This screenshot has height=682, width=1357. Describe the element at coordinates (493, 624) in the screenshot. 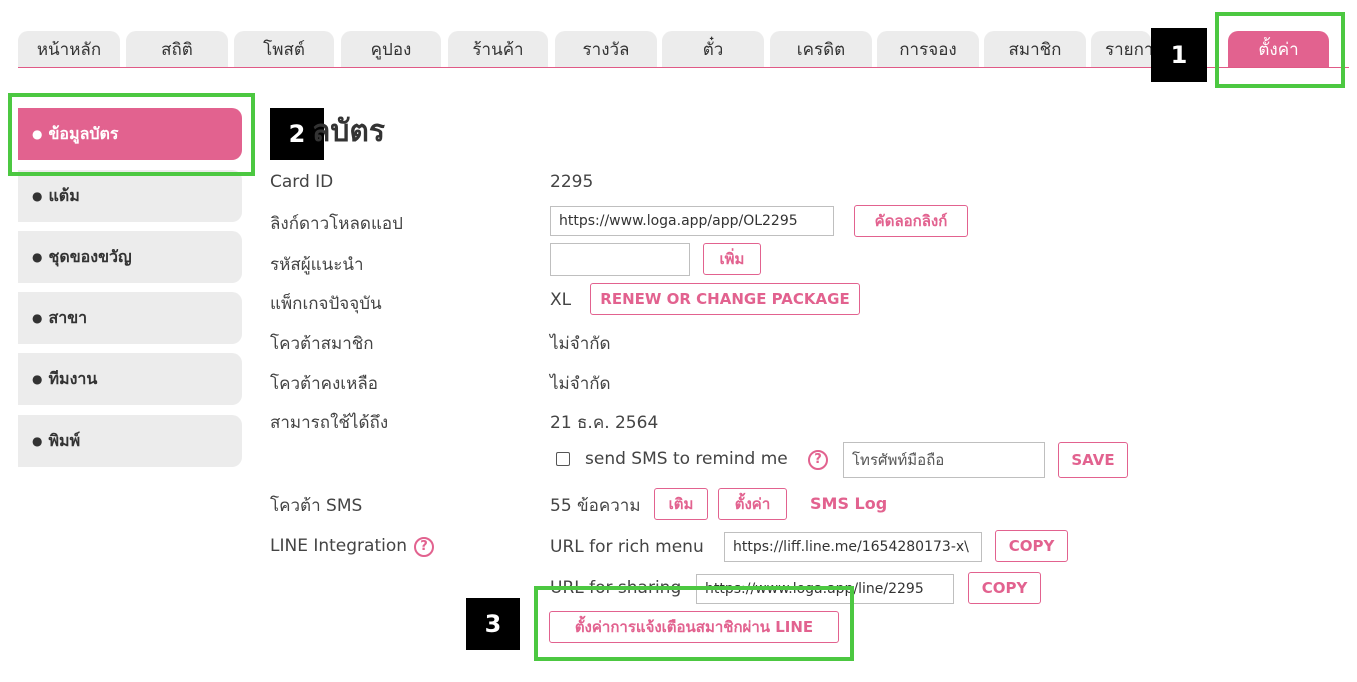

I see `step-badge-3: 3` at that location.